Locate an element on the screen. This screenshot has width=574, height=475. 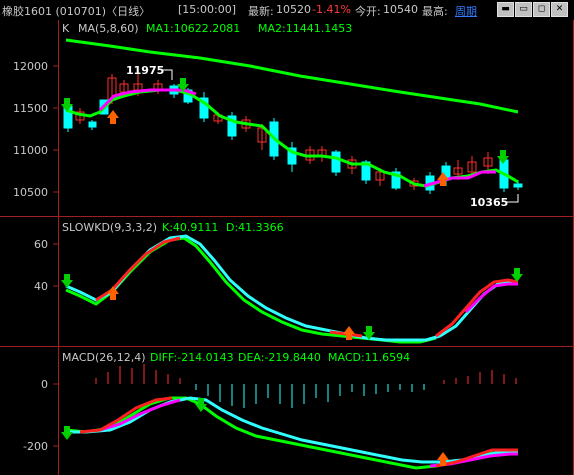
macd-diff-value: DIFF:-214.0143 is located at coordinates (192, 357).